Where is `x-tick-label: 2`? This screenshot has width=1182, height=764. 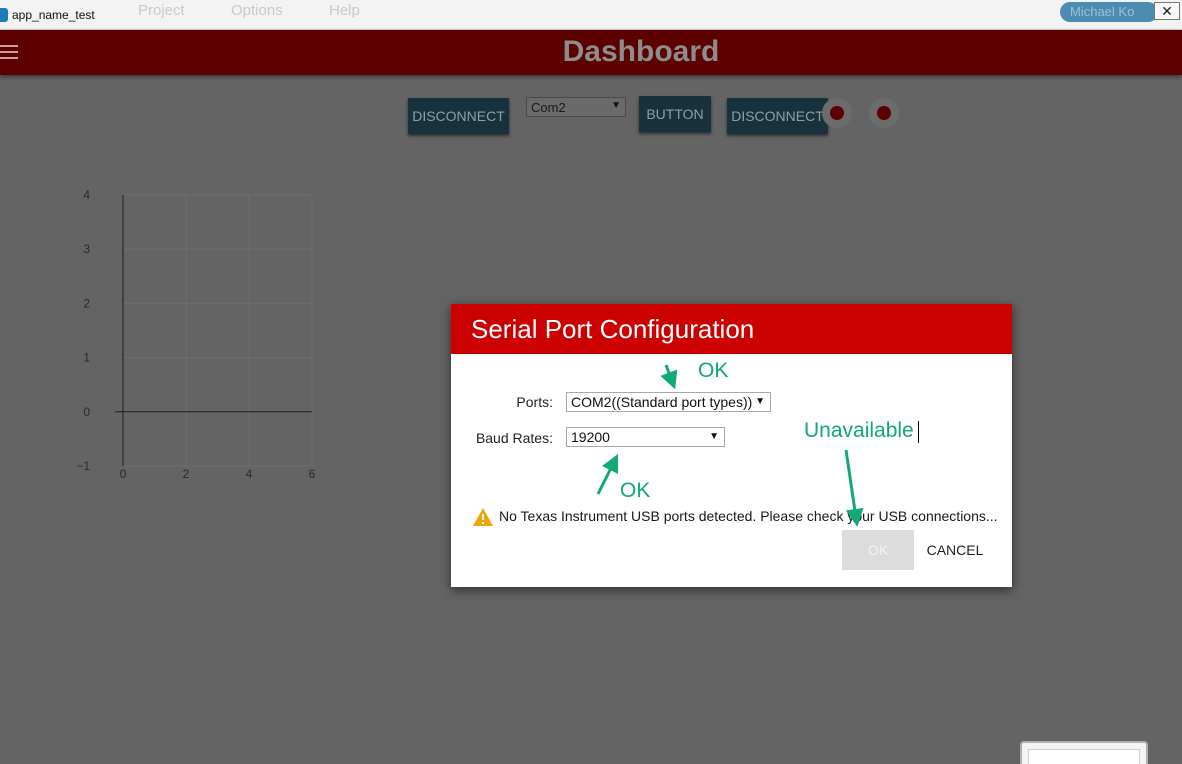
x-tick-label: 2 is located at coordinates (186, 474).